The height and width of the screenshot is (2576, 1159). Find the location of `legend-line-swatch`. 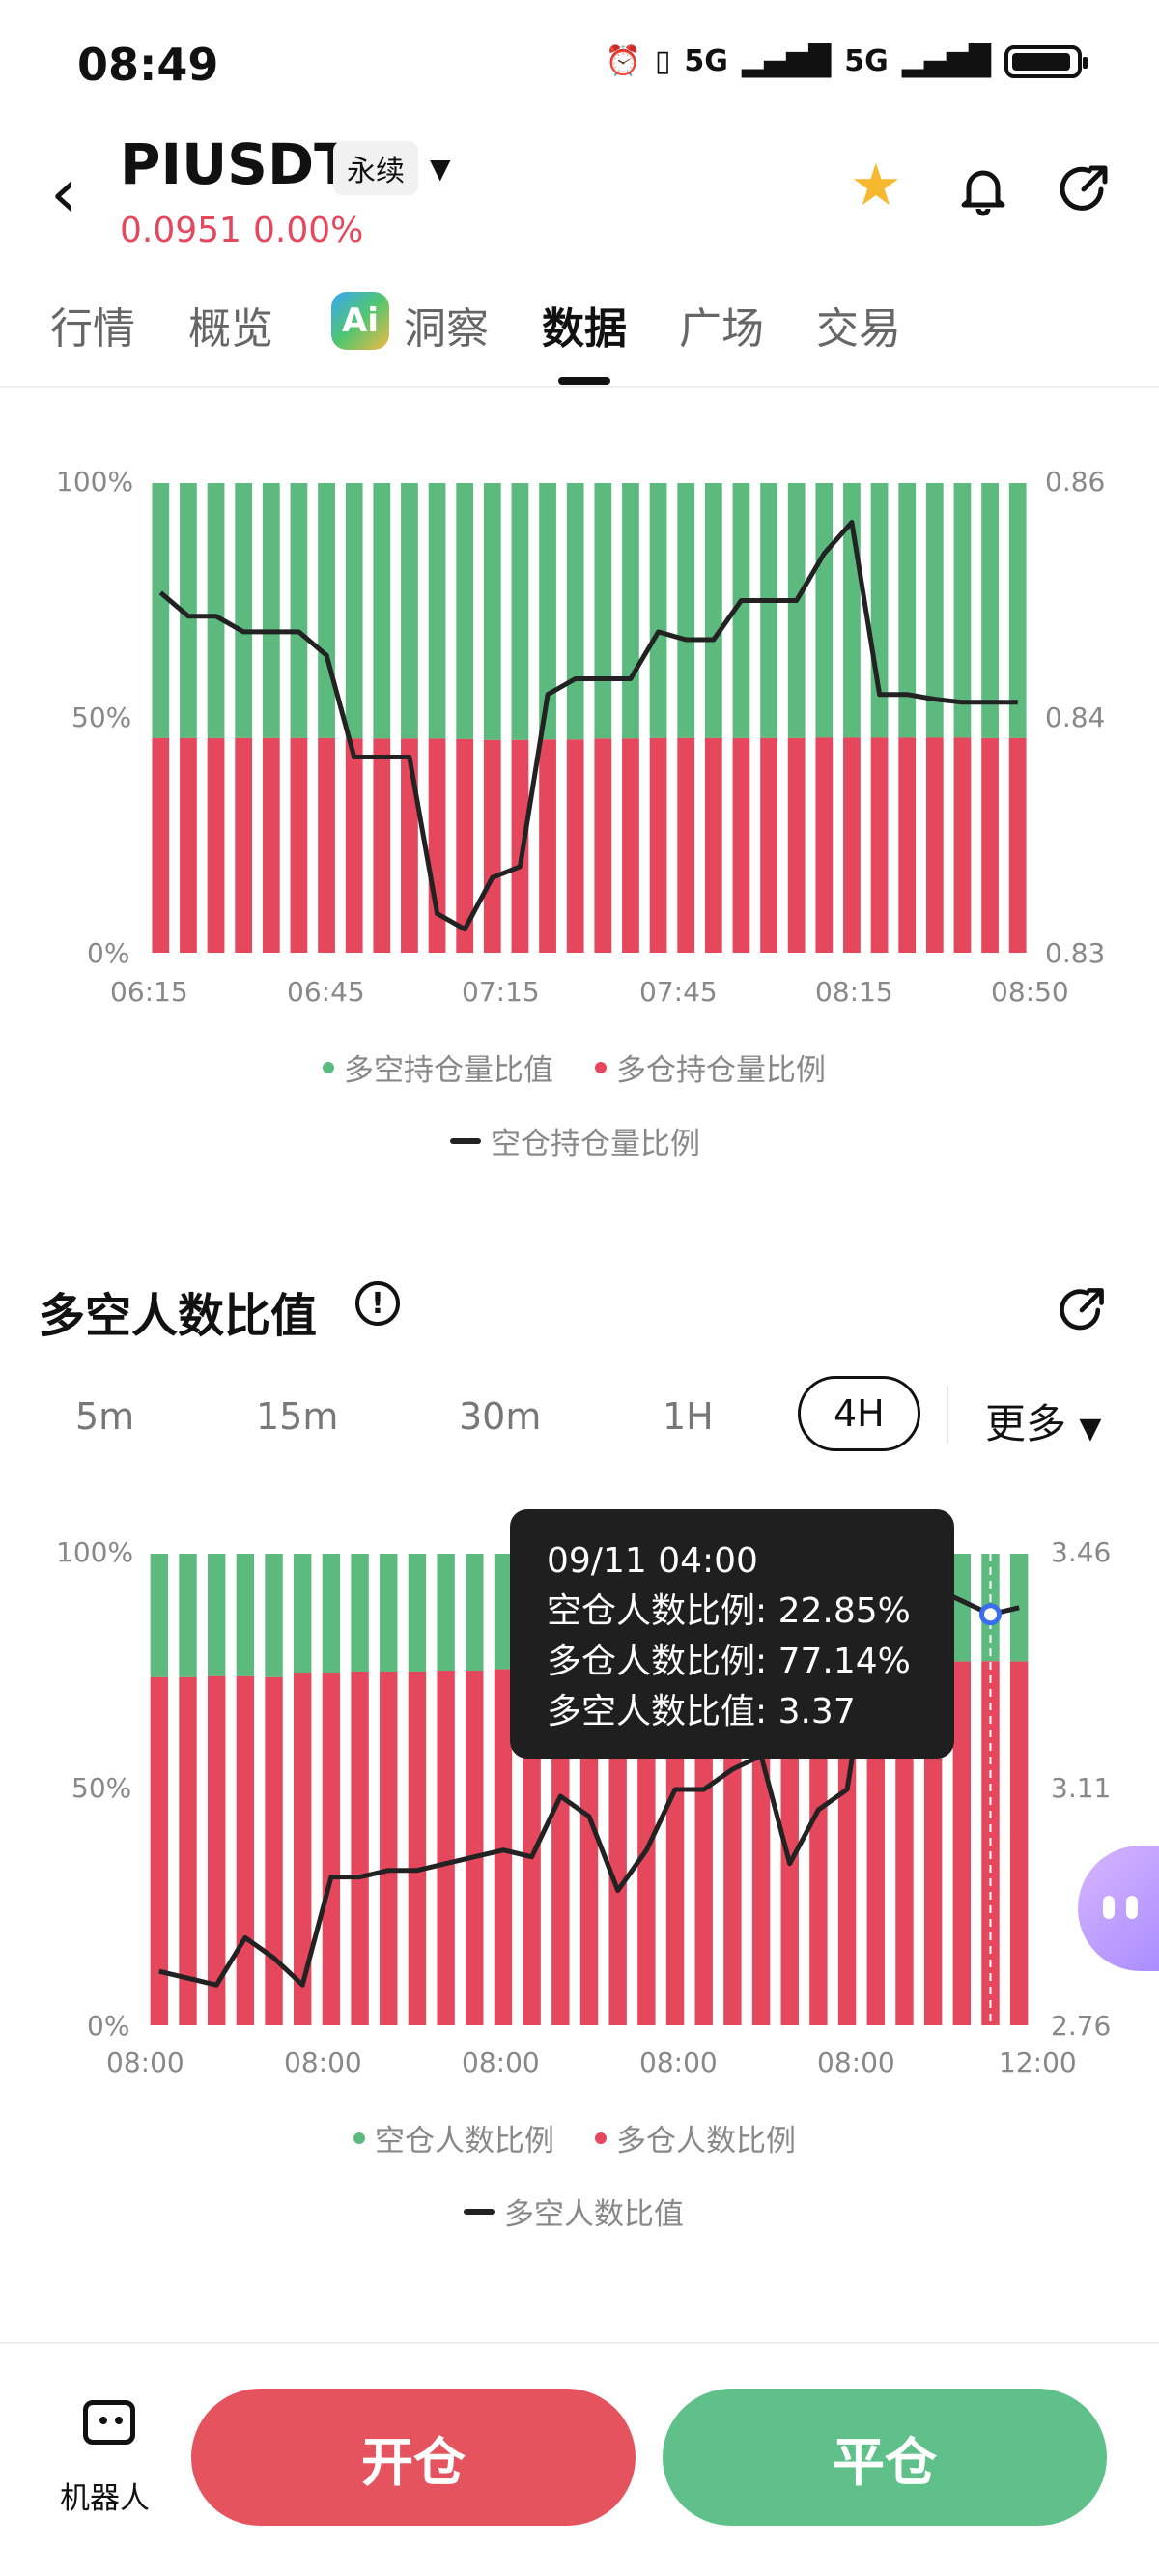

legend-line-swatch is located at coordinates (466, 1141).